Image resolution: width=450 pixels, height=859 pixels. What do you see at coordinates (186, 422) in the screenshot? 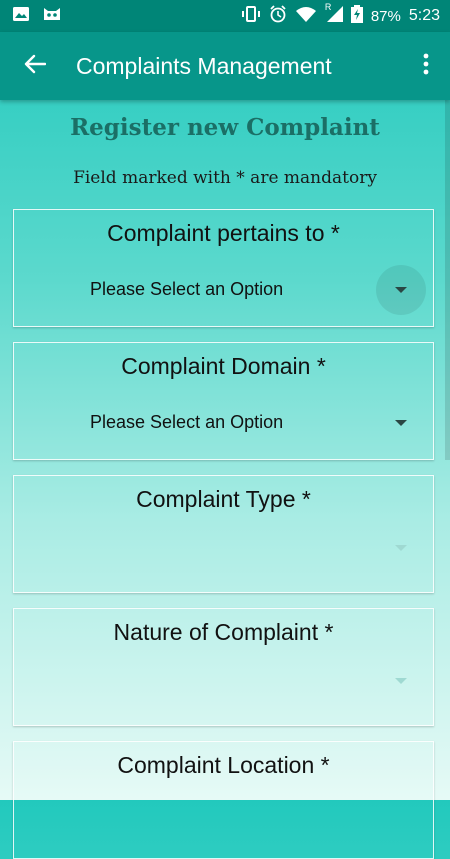
I see `complaint-domain-select: Please Select an Option` at bounding box center [186, 422].